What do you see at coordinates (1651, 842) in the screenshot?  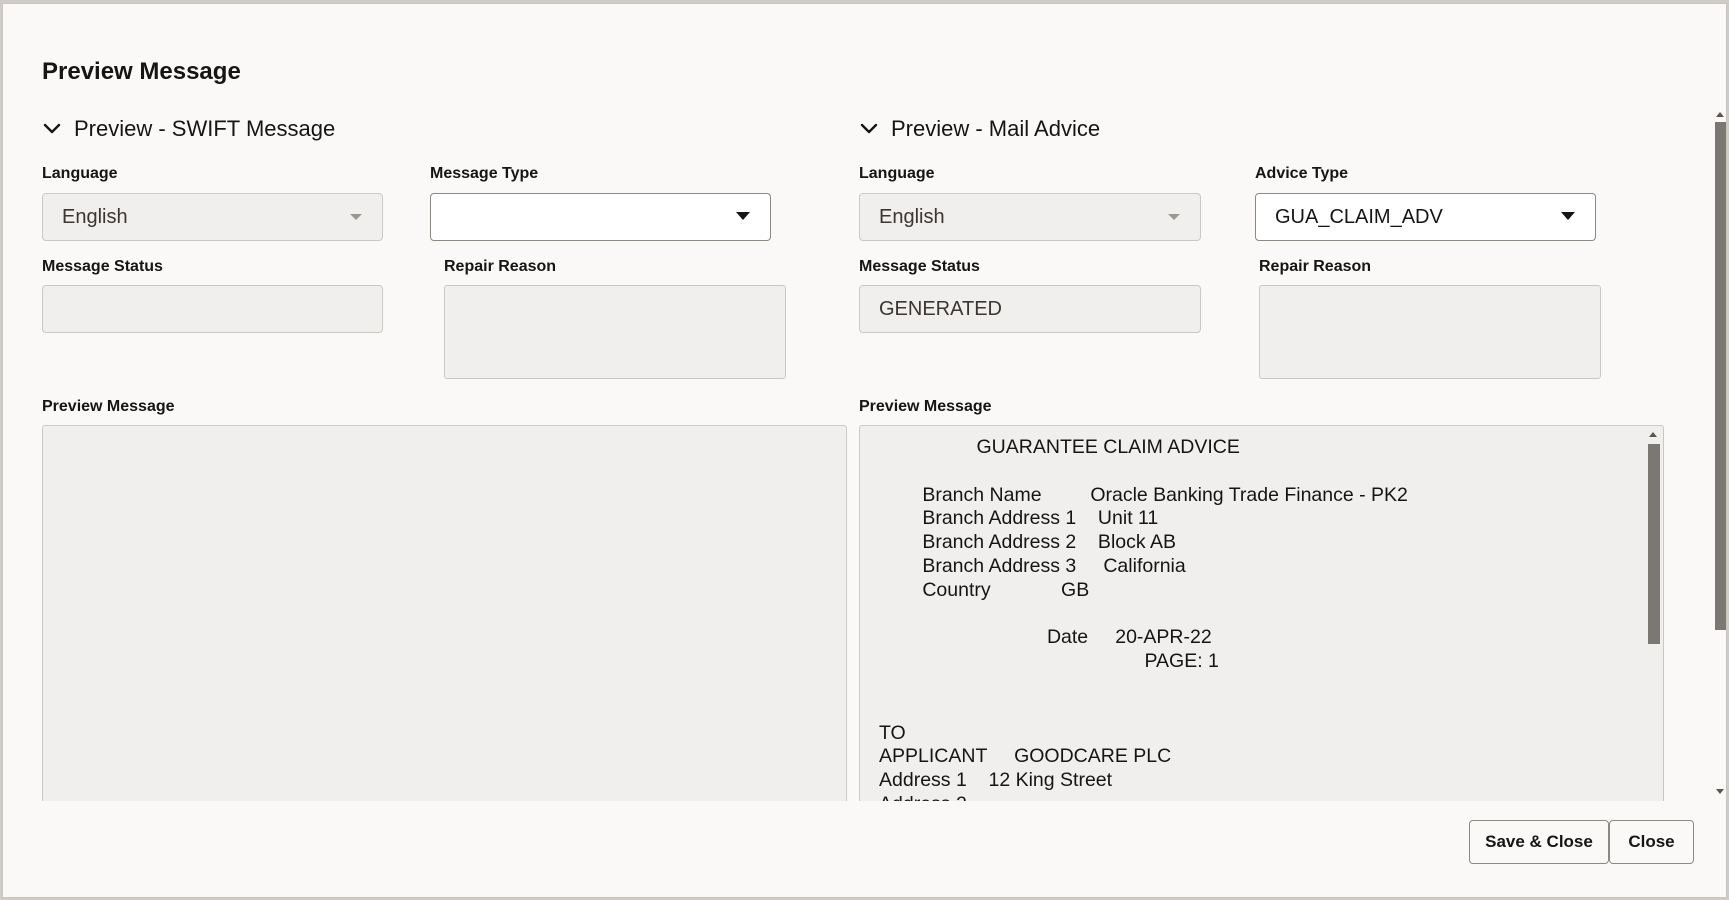 I see `close-button: Close` at bounding box center [1651, 842].